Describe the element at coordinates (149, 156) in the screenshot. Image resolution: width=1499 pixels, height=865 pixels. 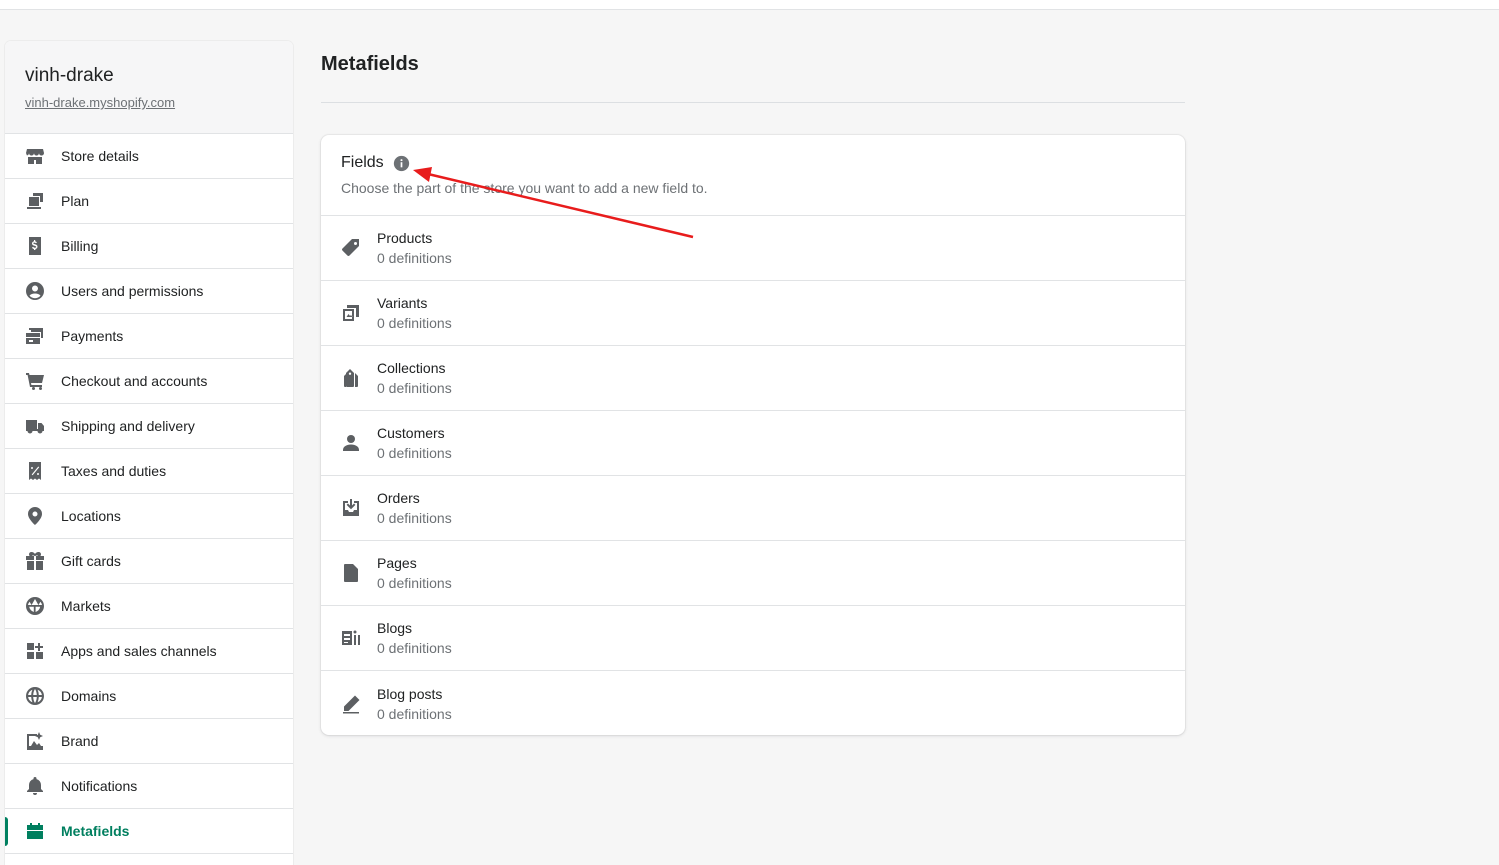
I see `sidebar-item-store-details: Store details` at that location.